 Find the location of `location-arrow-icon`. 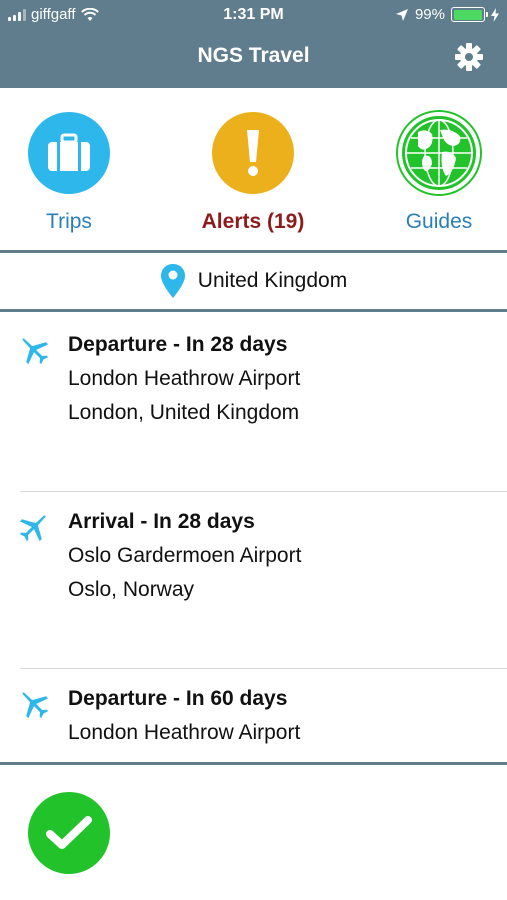

location-arrow-icon is located at coordinates (401, 14).